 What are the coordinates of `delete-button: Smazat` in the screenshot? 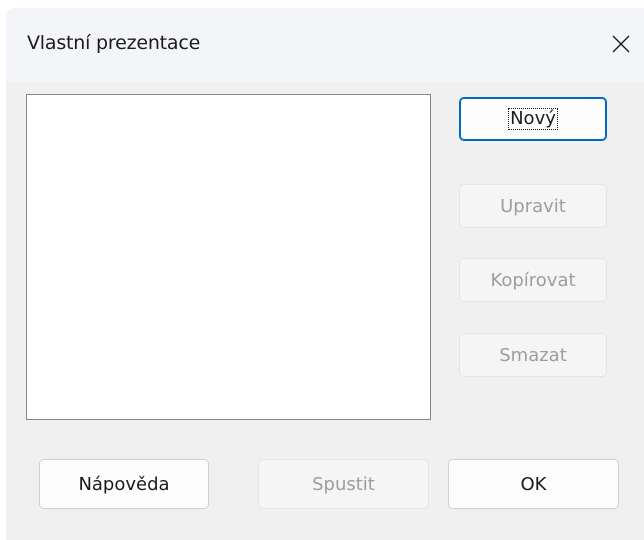 It's located at (533, 355).